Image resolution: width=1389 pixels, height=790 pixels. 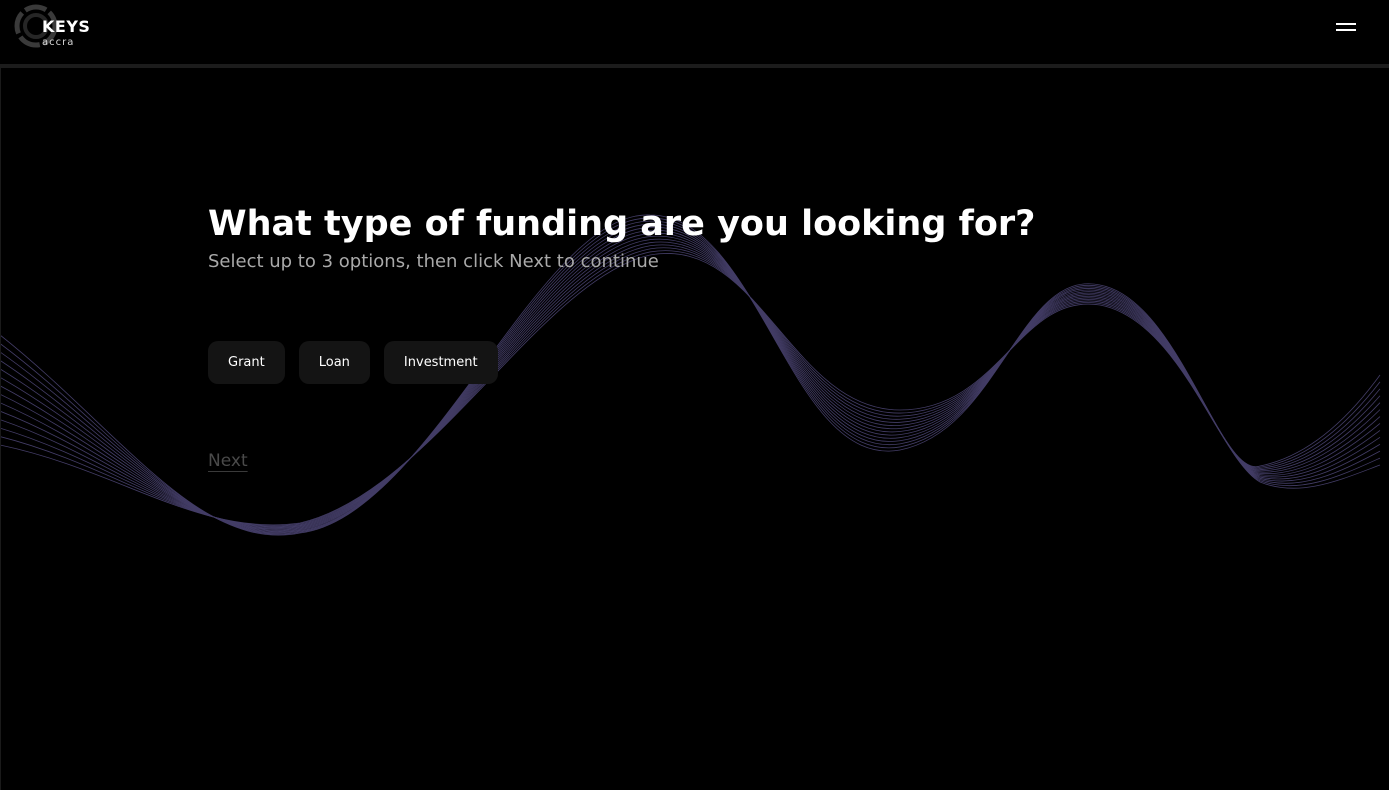 I want to click on funding-options: Grant Loan Investment, so click(x=353, y=362).